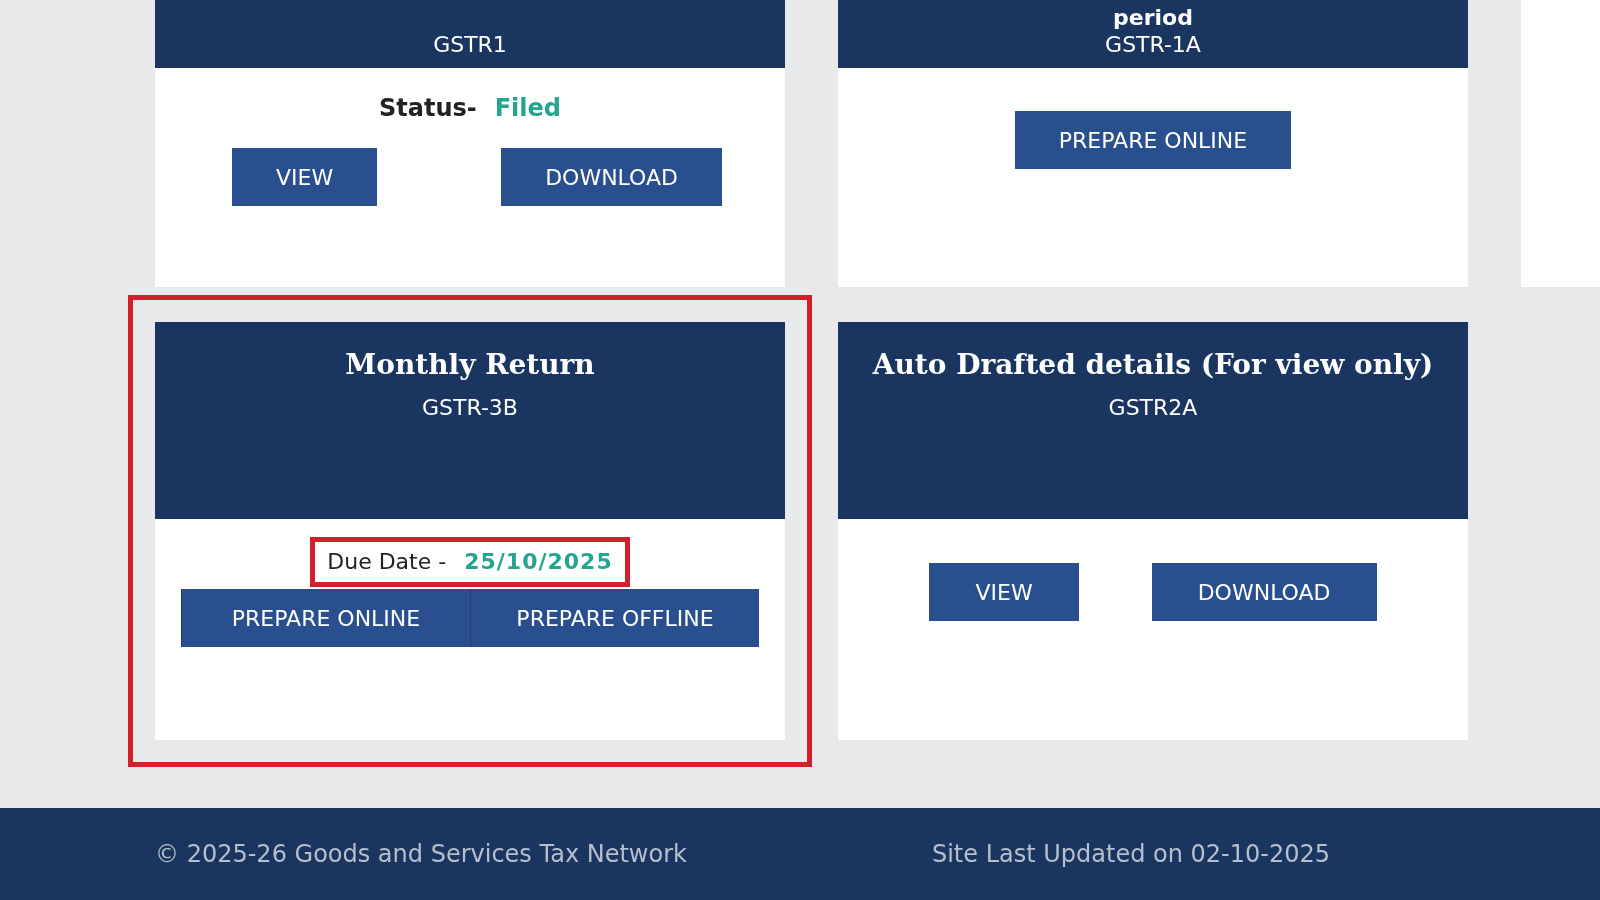 The image size is (1600, 900). I want to click on card-title: Monthly Return, so click(470, 364).